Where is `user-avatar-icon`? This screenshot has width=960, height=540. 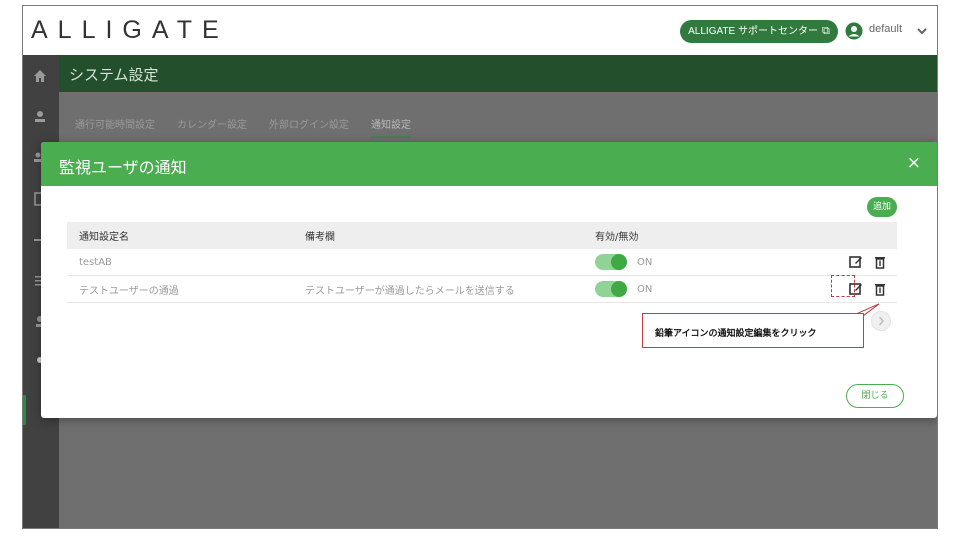
user-avatar-icon is located at coordinates (854, 31).